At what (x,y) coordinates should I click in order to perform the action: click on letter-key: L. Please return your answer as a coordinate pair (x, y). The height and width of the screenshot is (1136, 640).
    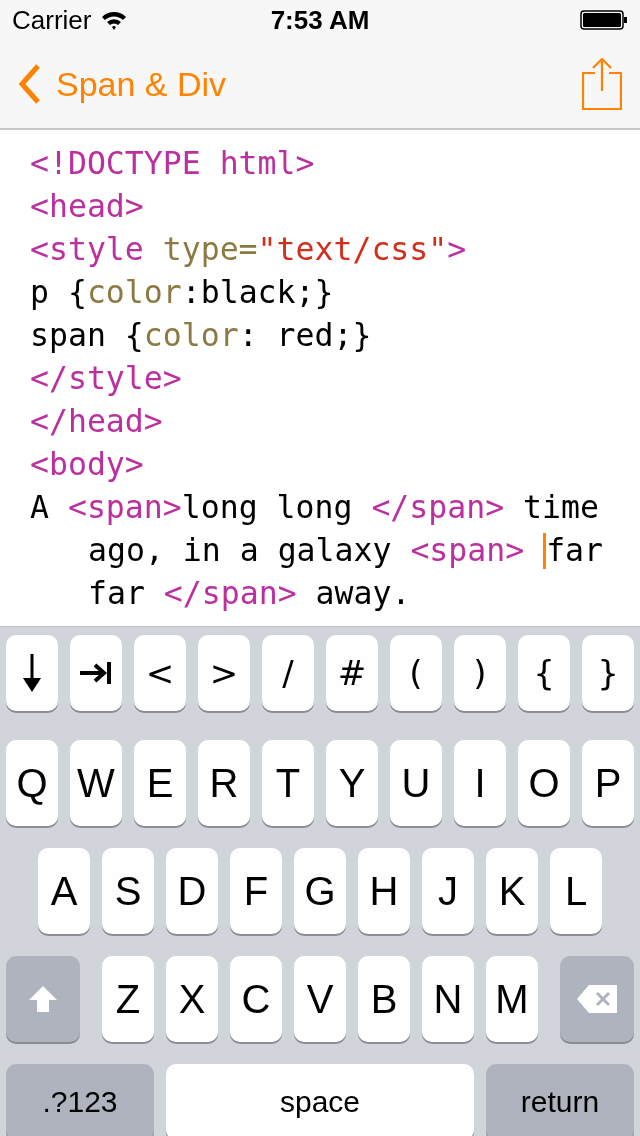
    Looking at the image, I should click on (576, 891).